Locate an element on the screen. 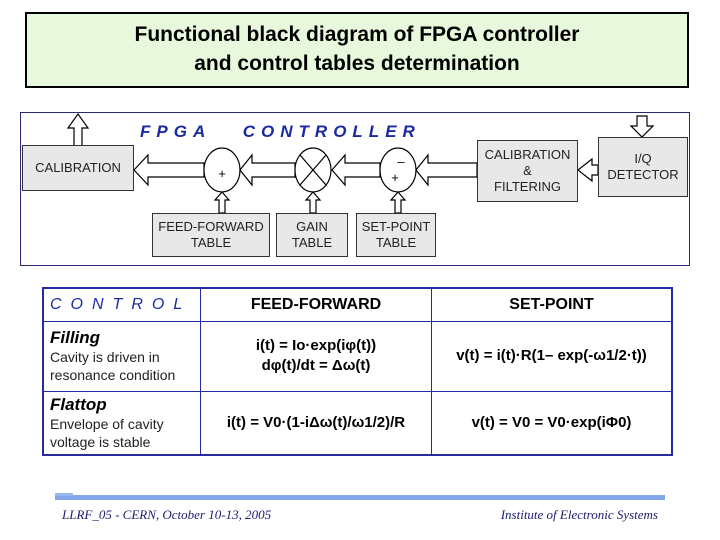 Image resolution: width=720 pixels, height=540 pixels. table-header-row: CONTROL FEED-FORWARD SET-POINT is located at coordinates (357, 304).